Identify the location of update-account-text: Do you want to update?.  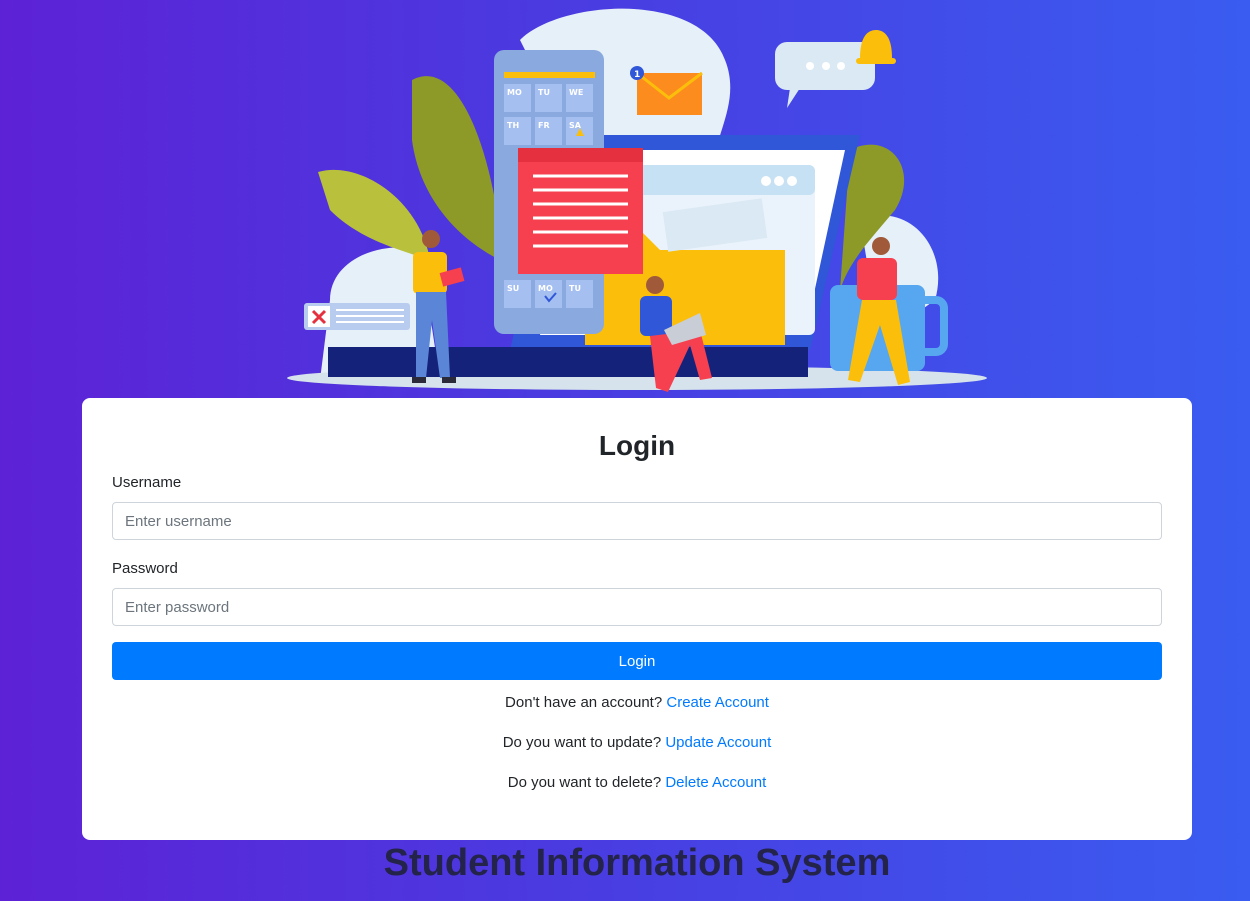
(582, 742).